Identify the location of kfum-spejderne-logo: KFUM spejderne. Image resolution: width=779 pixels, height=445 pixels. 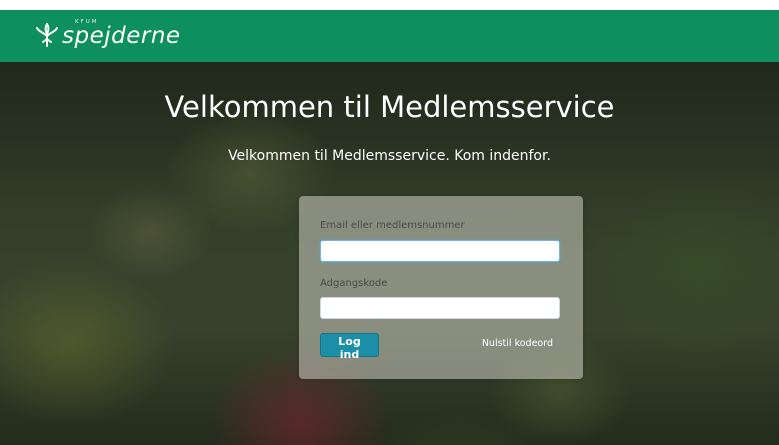
(107, 34).